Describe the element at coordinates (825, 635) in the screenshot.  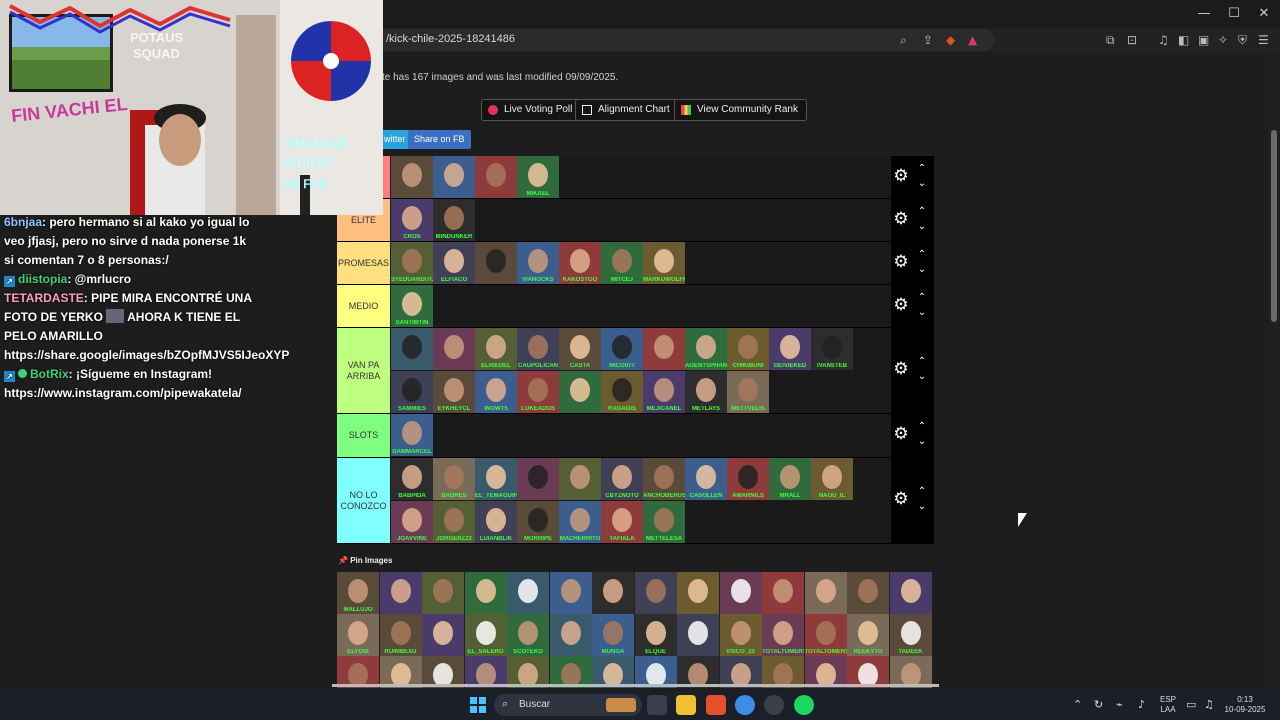
I see `pin-image: TOTALTOMERS` at that location.